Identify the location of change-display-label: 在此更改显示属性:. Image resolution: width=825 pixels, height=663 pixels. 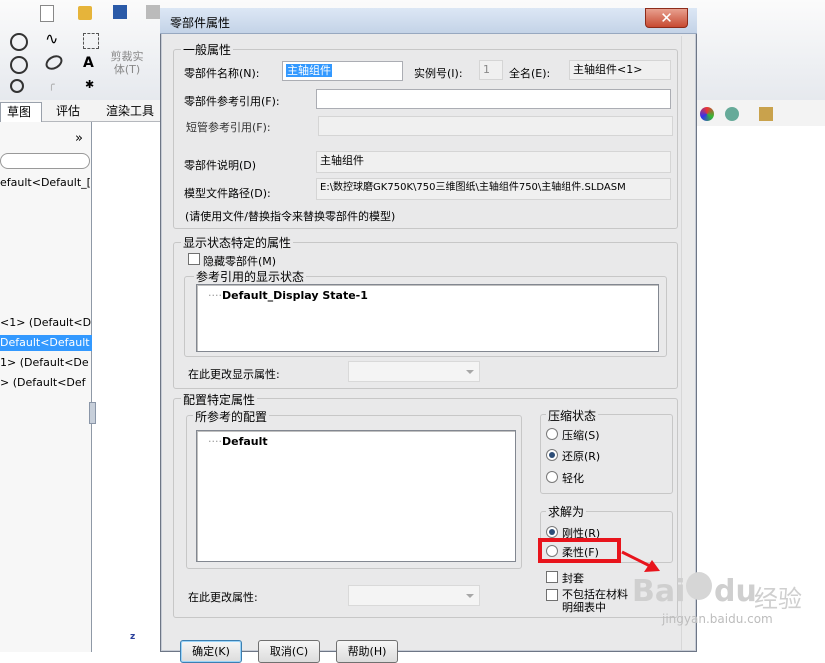
(234, 374).